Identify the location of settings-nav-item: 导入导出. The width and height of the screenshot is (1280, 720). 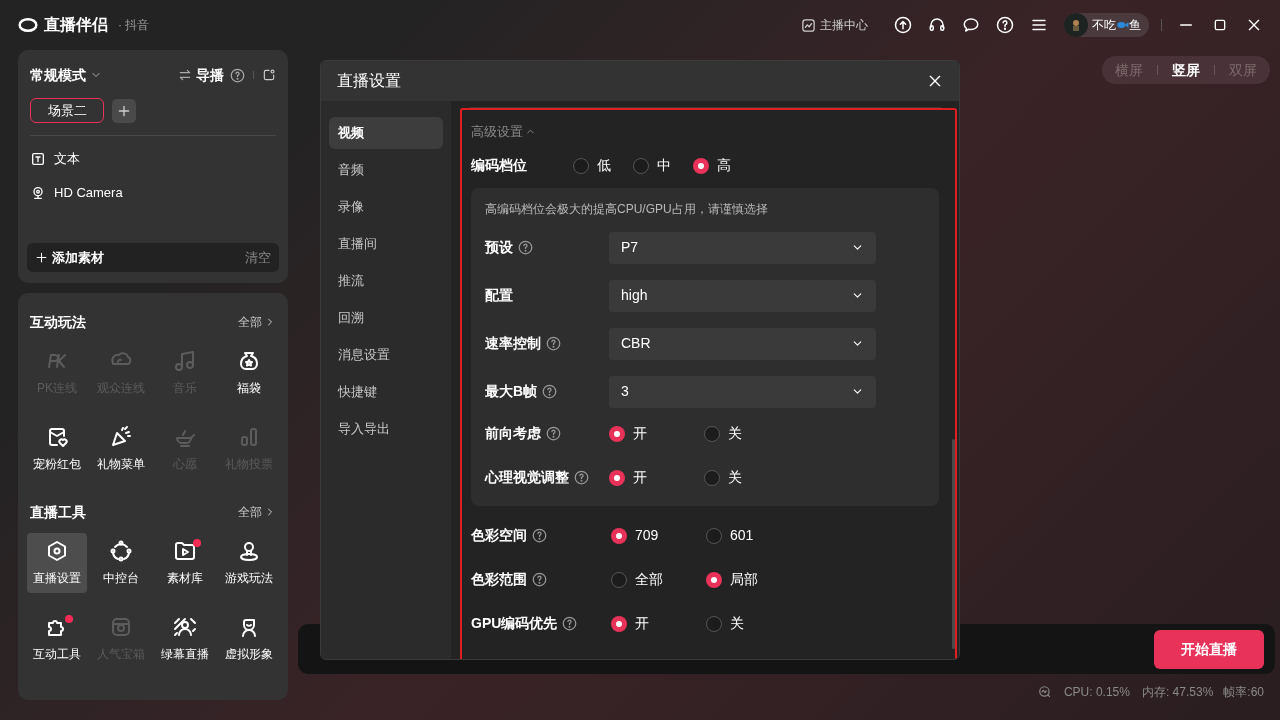
(386, 429).